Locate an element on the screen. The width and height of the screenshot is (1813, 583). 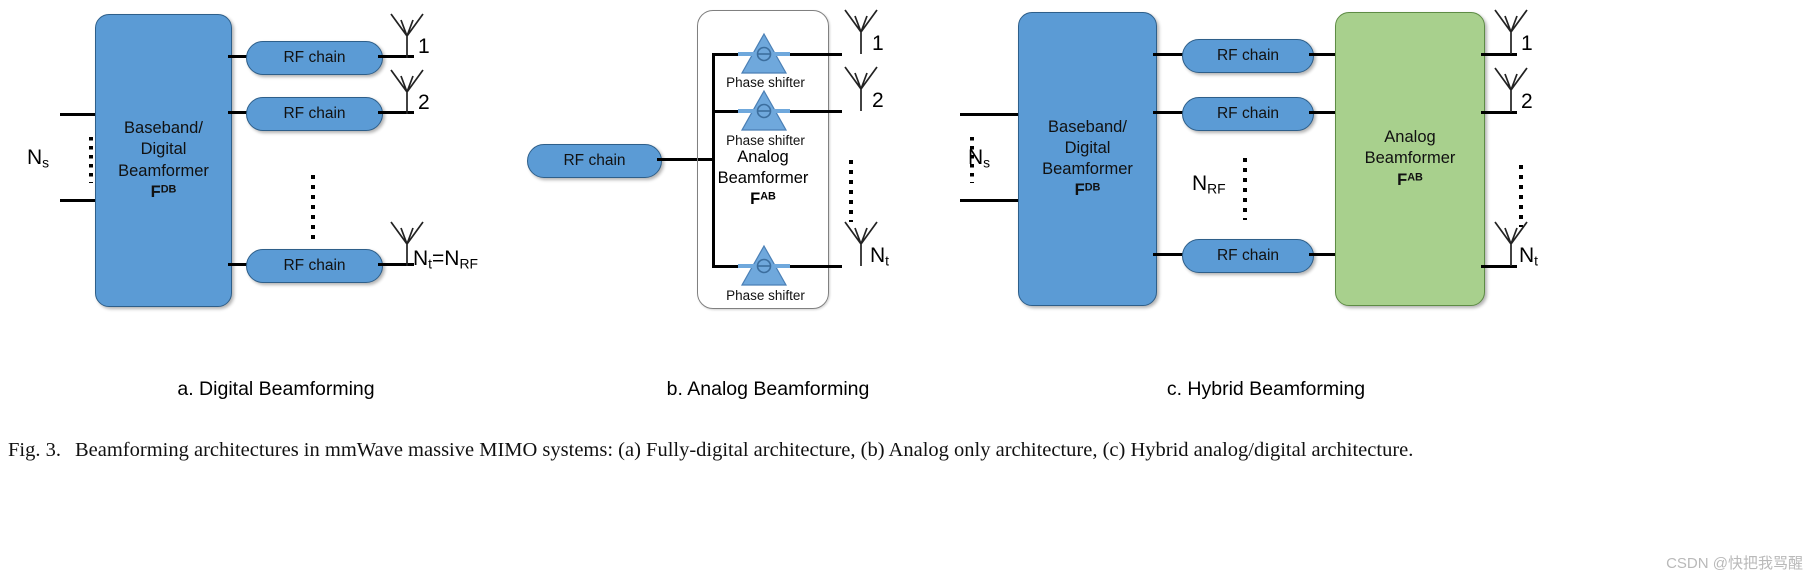
panel-a-rf-ellipsis is located at coordinates (313, 209).